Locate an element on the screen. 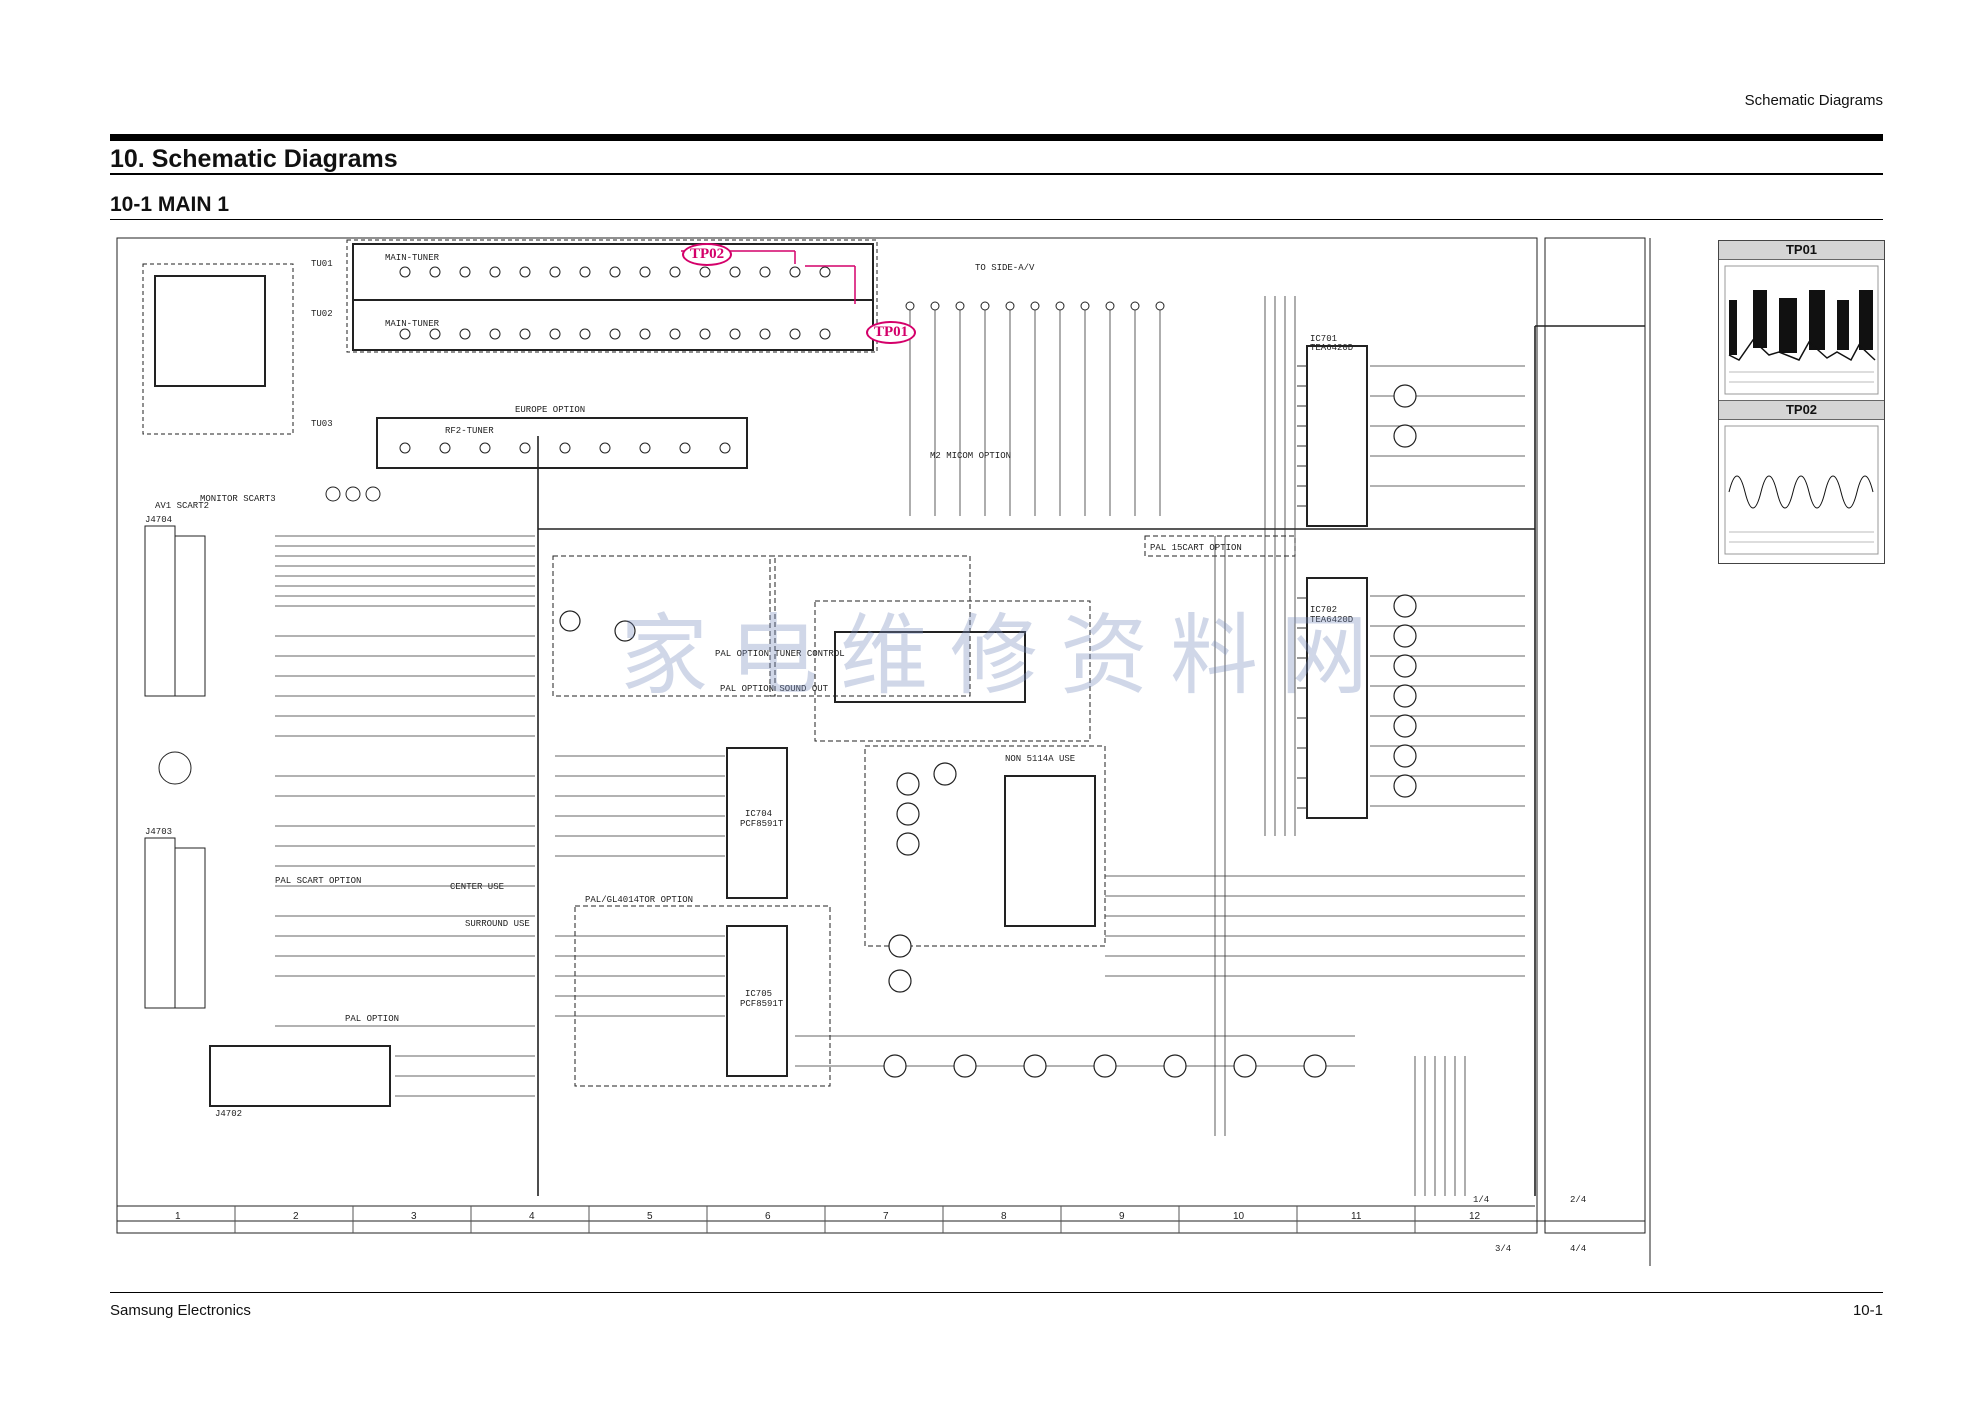 Image resolution: width=1985 pixels, height=1404 pixels. option-pal-15cart: PAL 15CART OPTION is located at coordinates (1196, 548).